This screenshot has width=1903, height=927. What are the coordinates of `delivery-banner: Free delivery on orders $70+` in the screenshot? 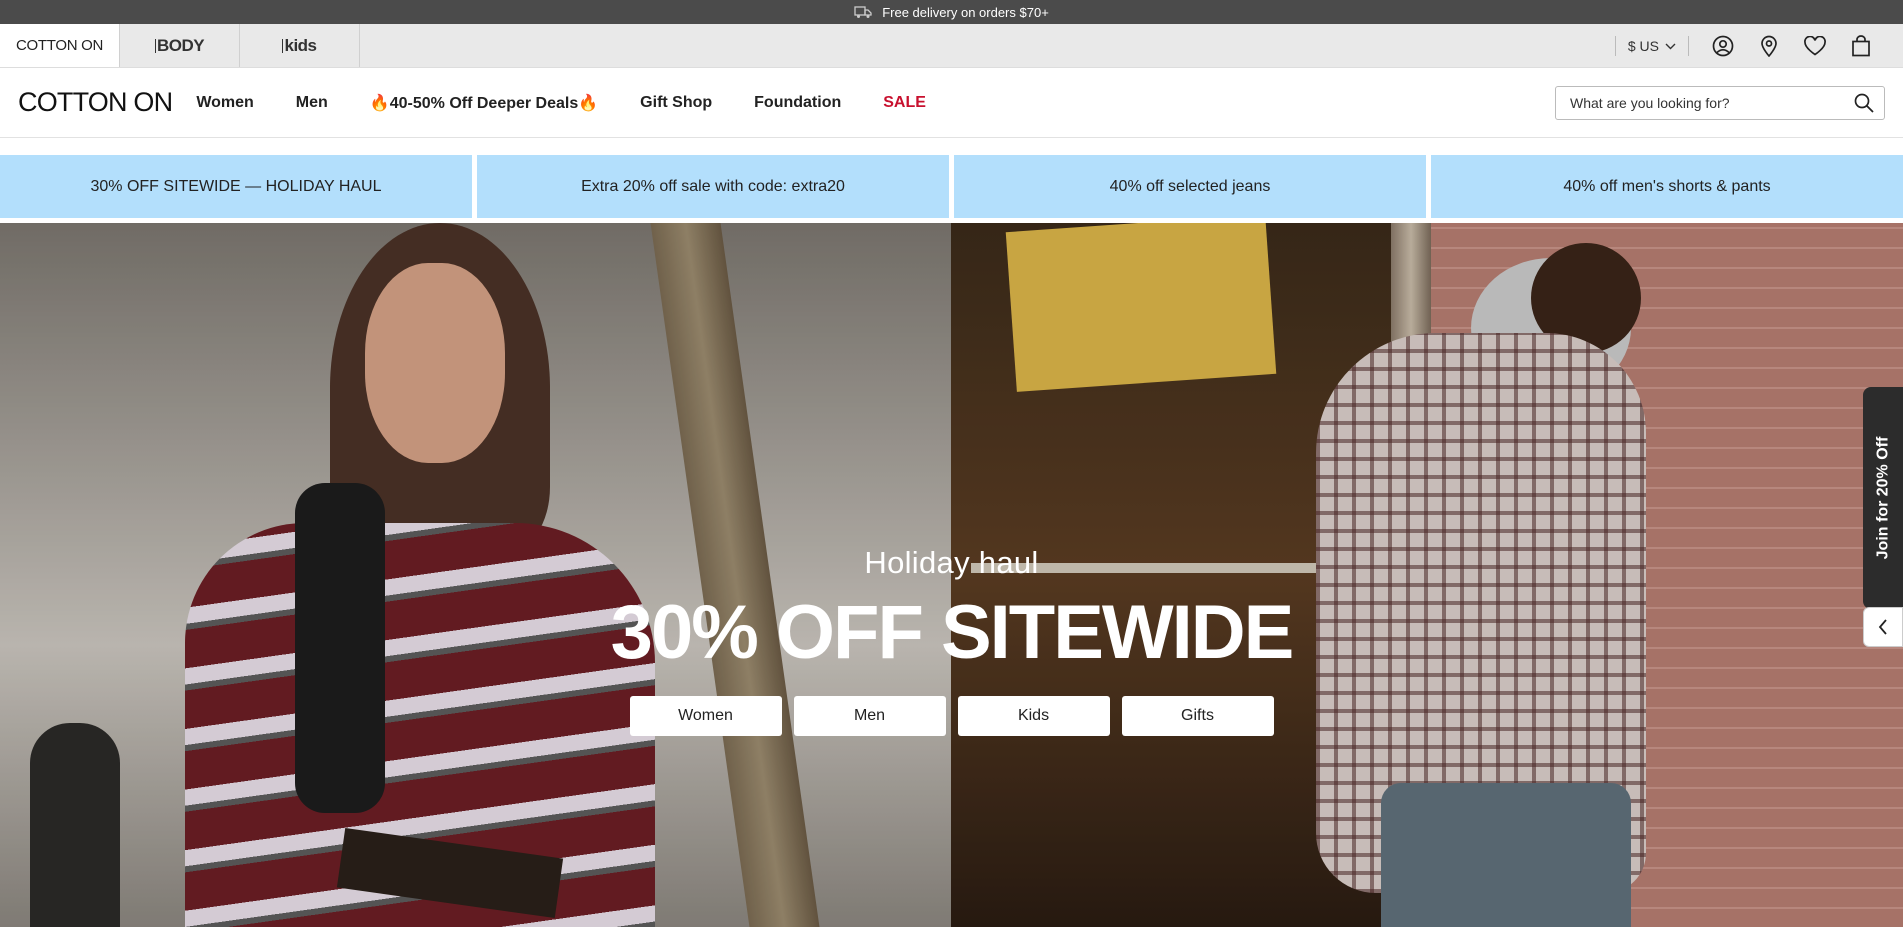 It's located at (951, 12).